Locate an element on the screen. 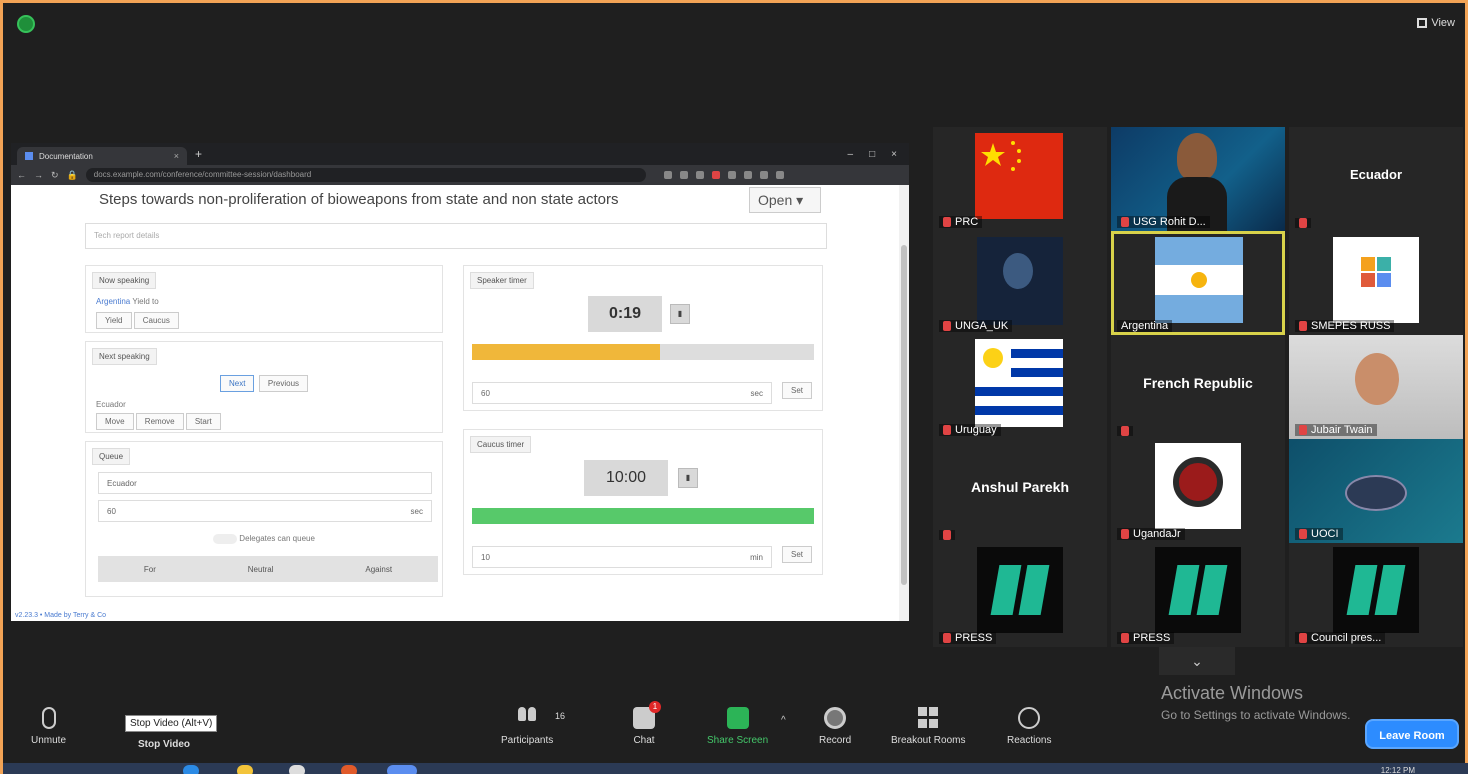 This screenshot has height=774, width=1468. participant-name: PRESS is located at coordinates (1146, 638).